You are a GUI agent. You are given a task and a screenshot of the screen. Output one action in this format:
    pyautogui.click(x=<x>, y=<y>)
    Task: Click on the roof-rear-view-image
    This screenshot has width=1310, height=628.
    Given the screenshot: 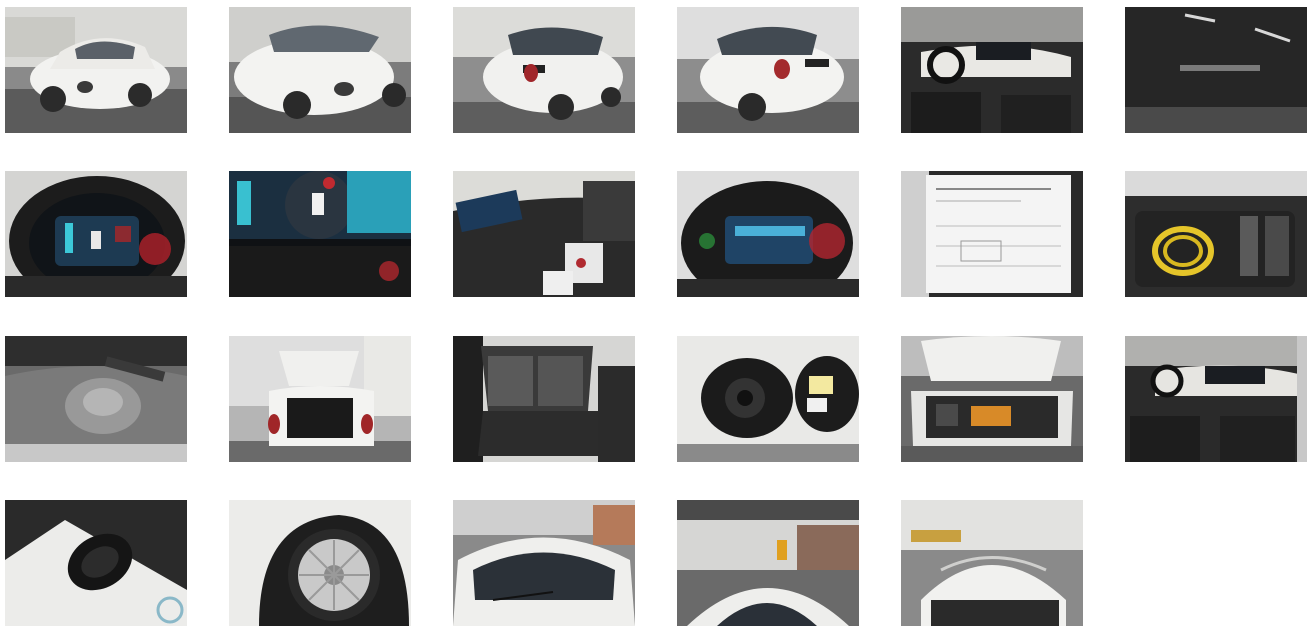 What is the action you would take?
    pyautogui.click(x=992, y=563)
    